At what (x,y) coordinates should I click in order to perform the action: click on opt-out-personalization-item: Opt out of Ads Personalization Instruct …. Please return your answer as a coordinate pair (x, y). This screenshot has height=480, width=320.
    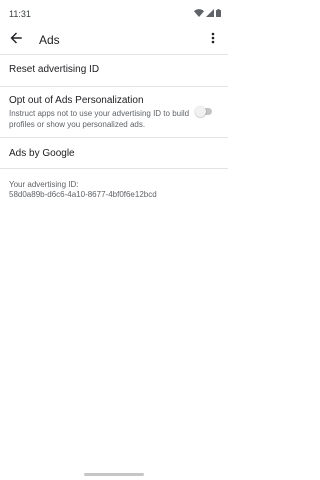
    Looking at the image, I should click on (114, 112).